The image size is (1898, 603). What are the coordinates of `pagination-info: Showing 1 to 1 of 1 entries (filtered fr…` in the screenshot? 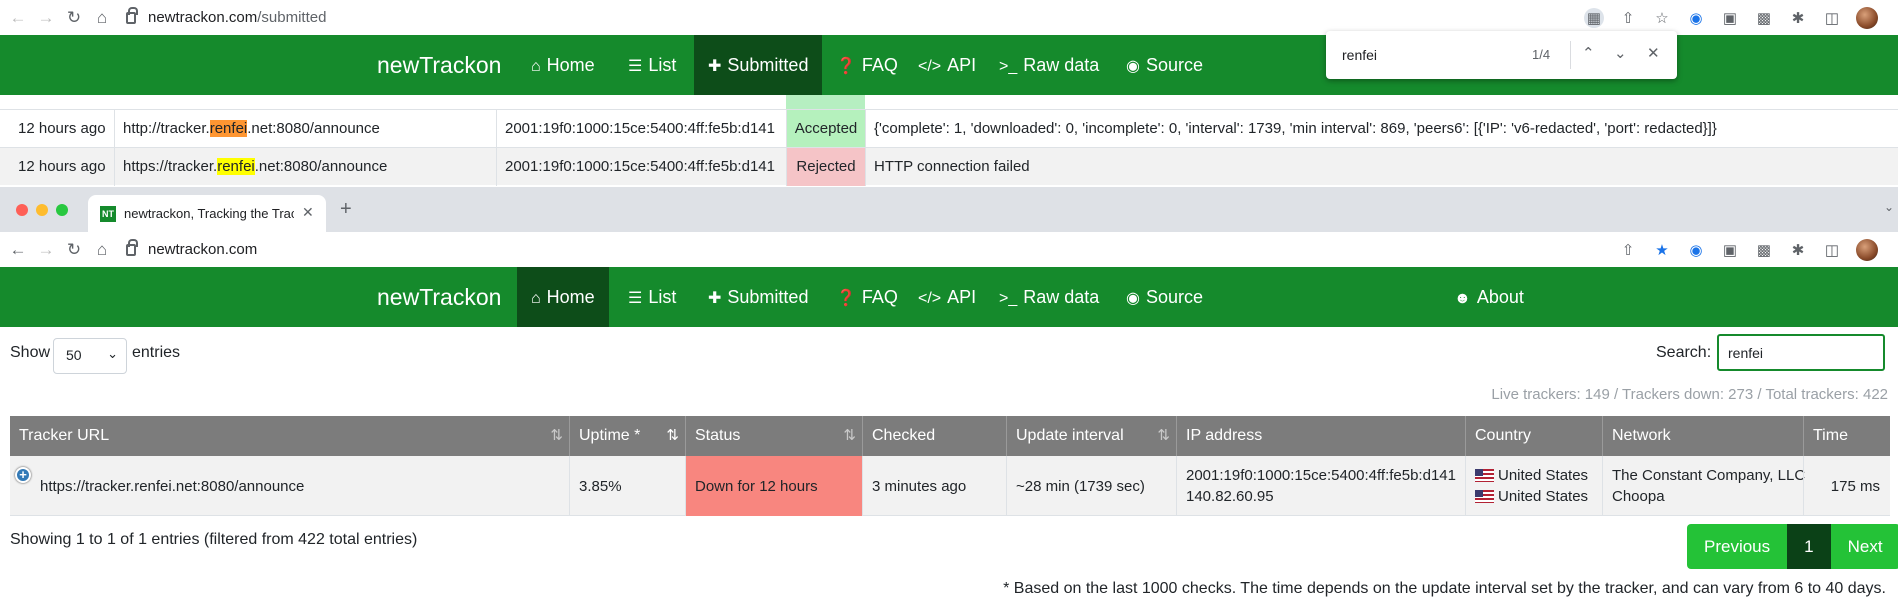 It's located at (214, 539).